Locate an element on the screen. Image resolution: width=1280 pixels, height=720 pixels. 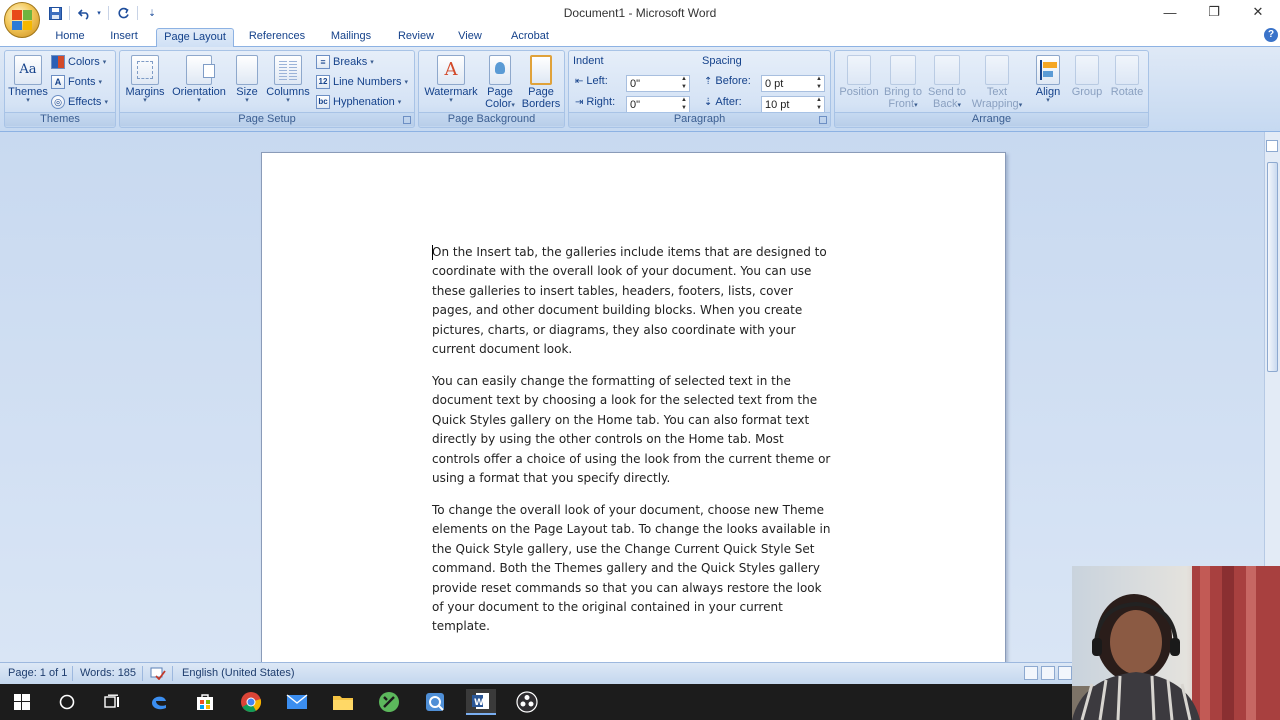
themes-button: Aa Themes ▾ is located at coordinates (28, 79).